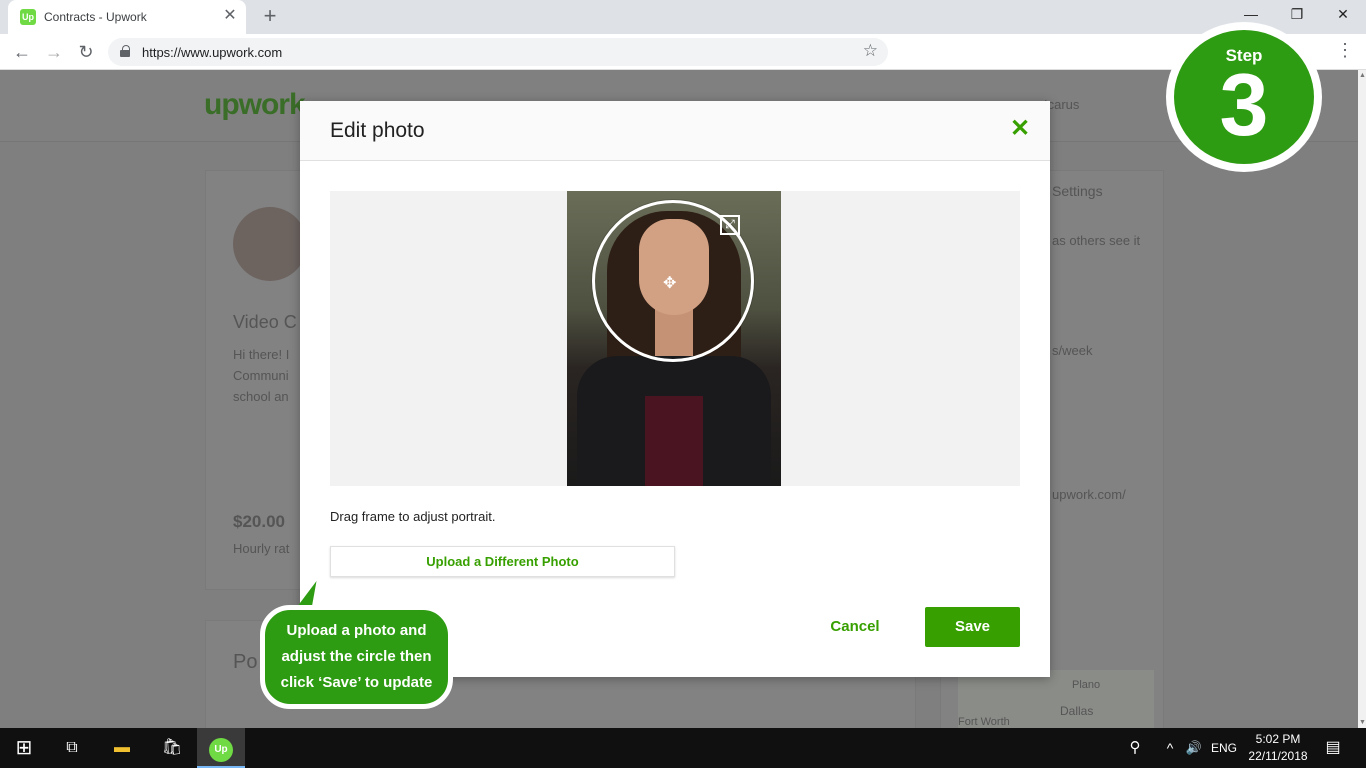 This screenshot has height=768, width=1366. I want to click on profile-url: upwork.com/, so click(1089, 494).